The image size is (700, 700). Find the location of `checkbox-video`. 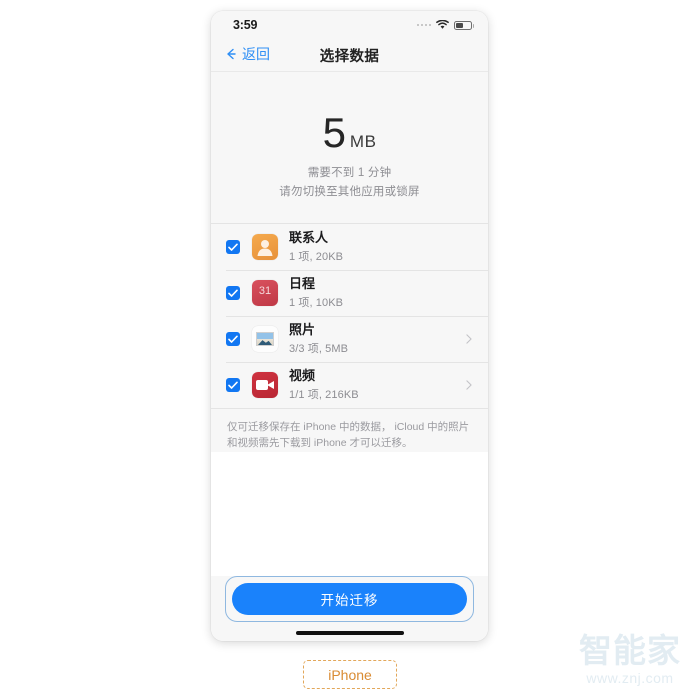

checkbox-video is located at coordinates (233, 385).